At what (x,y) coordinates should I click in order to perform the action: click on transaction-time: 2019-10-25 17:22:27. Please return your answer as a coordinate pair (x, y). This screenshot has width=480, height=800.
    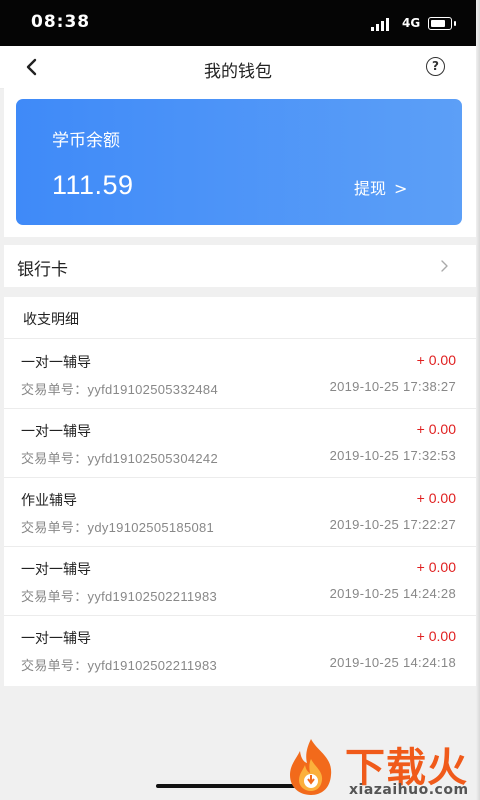
    Looking at the image, I should click on (392, 524).